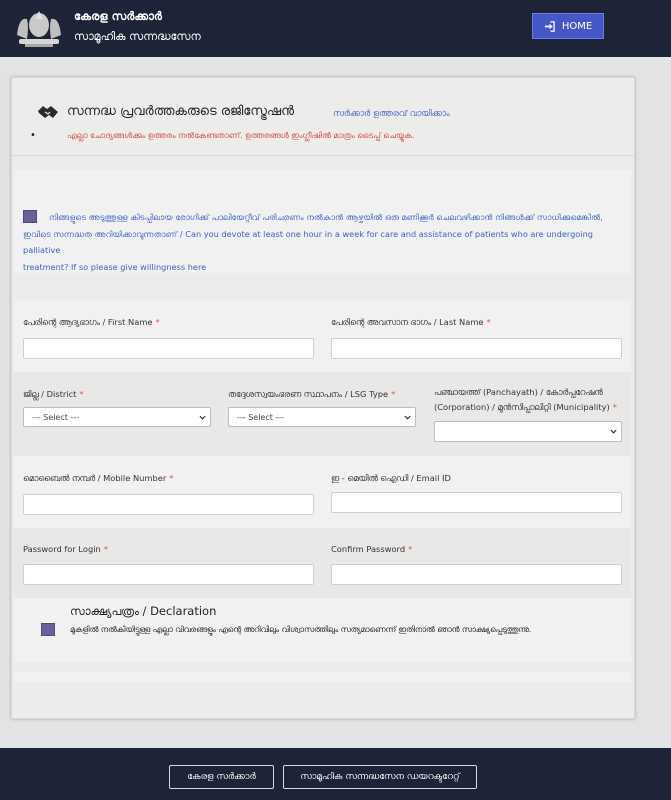  What do you see at coordinates (323, 155) in the screenshot?
I see `divider` at bounding box center [323, 155].